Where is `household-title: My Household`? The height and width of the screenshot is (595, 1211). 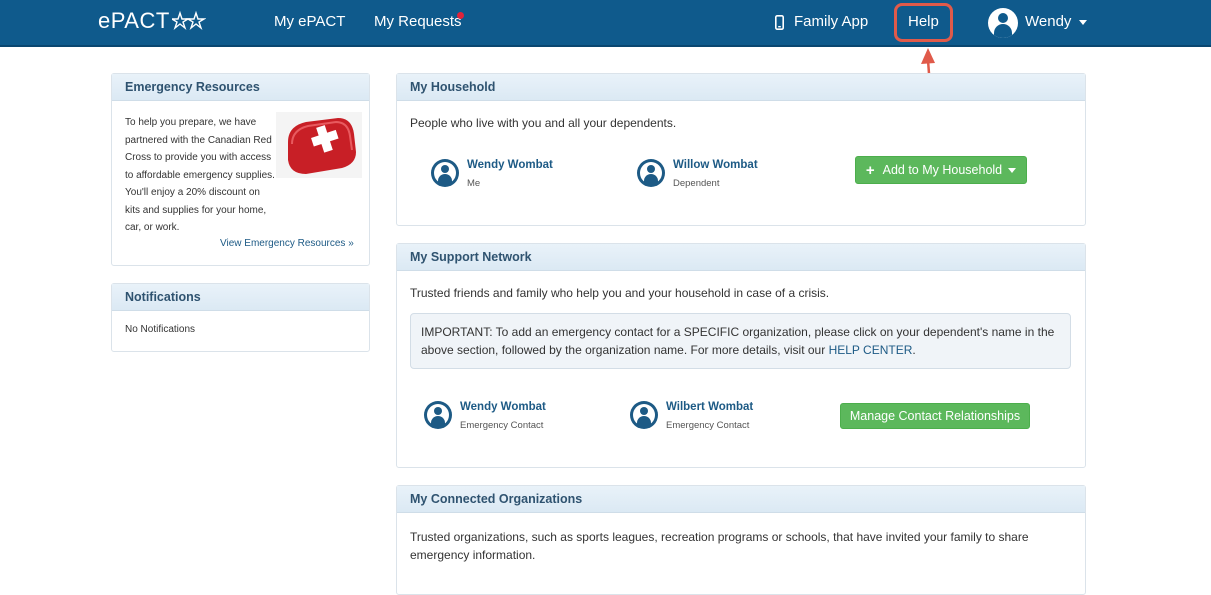
household-title: My Household is located at coordinates (741, 87).